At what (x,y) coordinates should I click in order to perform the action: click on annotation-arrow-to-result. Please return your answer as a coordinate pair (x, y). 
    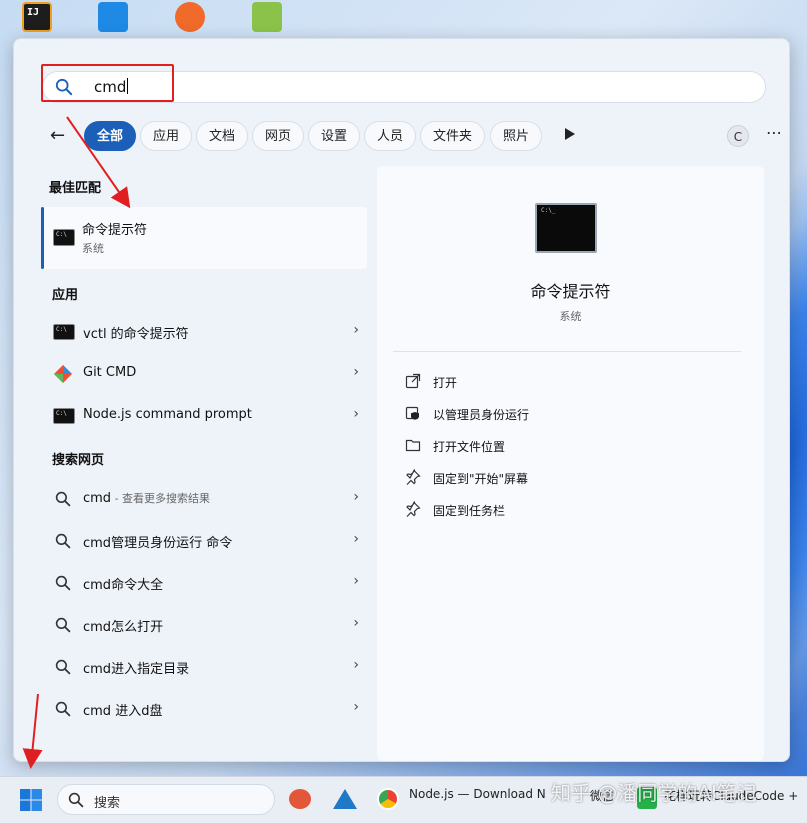
    Looking at the image, I should click on (98, 162).